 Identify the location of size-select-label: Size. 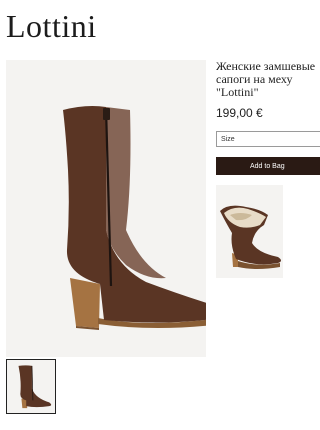
(228, 139).